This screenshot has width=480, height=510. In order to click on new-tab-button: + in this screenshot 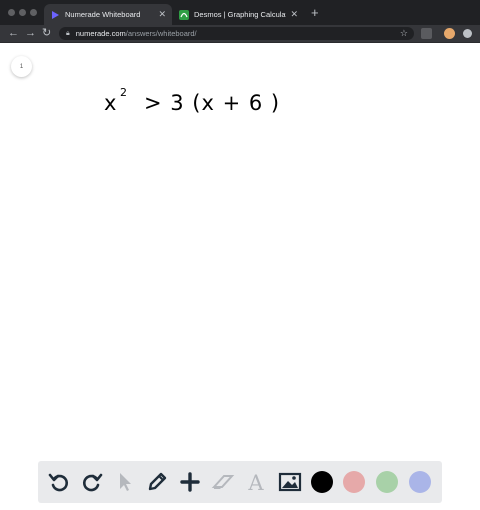, I will do `click(315, 12)`.